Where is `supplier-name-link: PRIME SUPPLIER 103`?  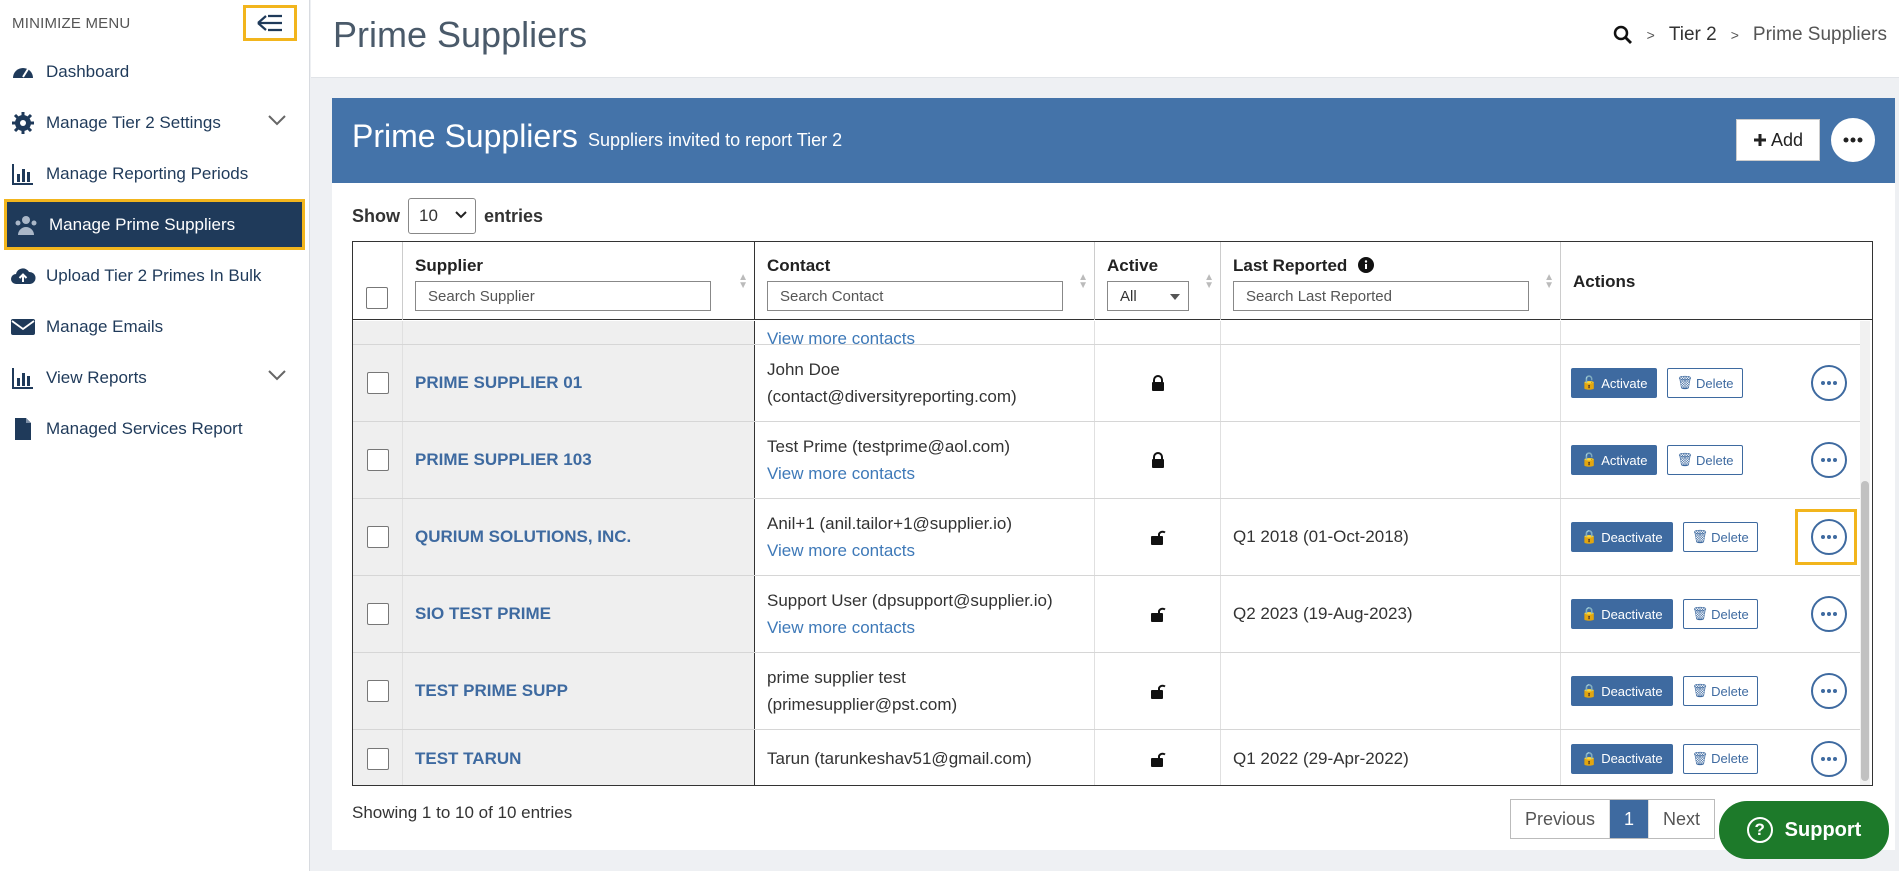
supplier-name-link: PRIME SUPPLIER 103 is located at coordinates (579, 460).